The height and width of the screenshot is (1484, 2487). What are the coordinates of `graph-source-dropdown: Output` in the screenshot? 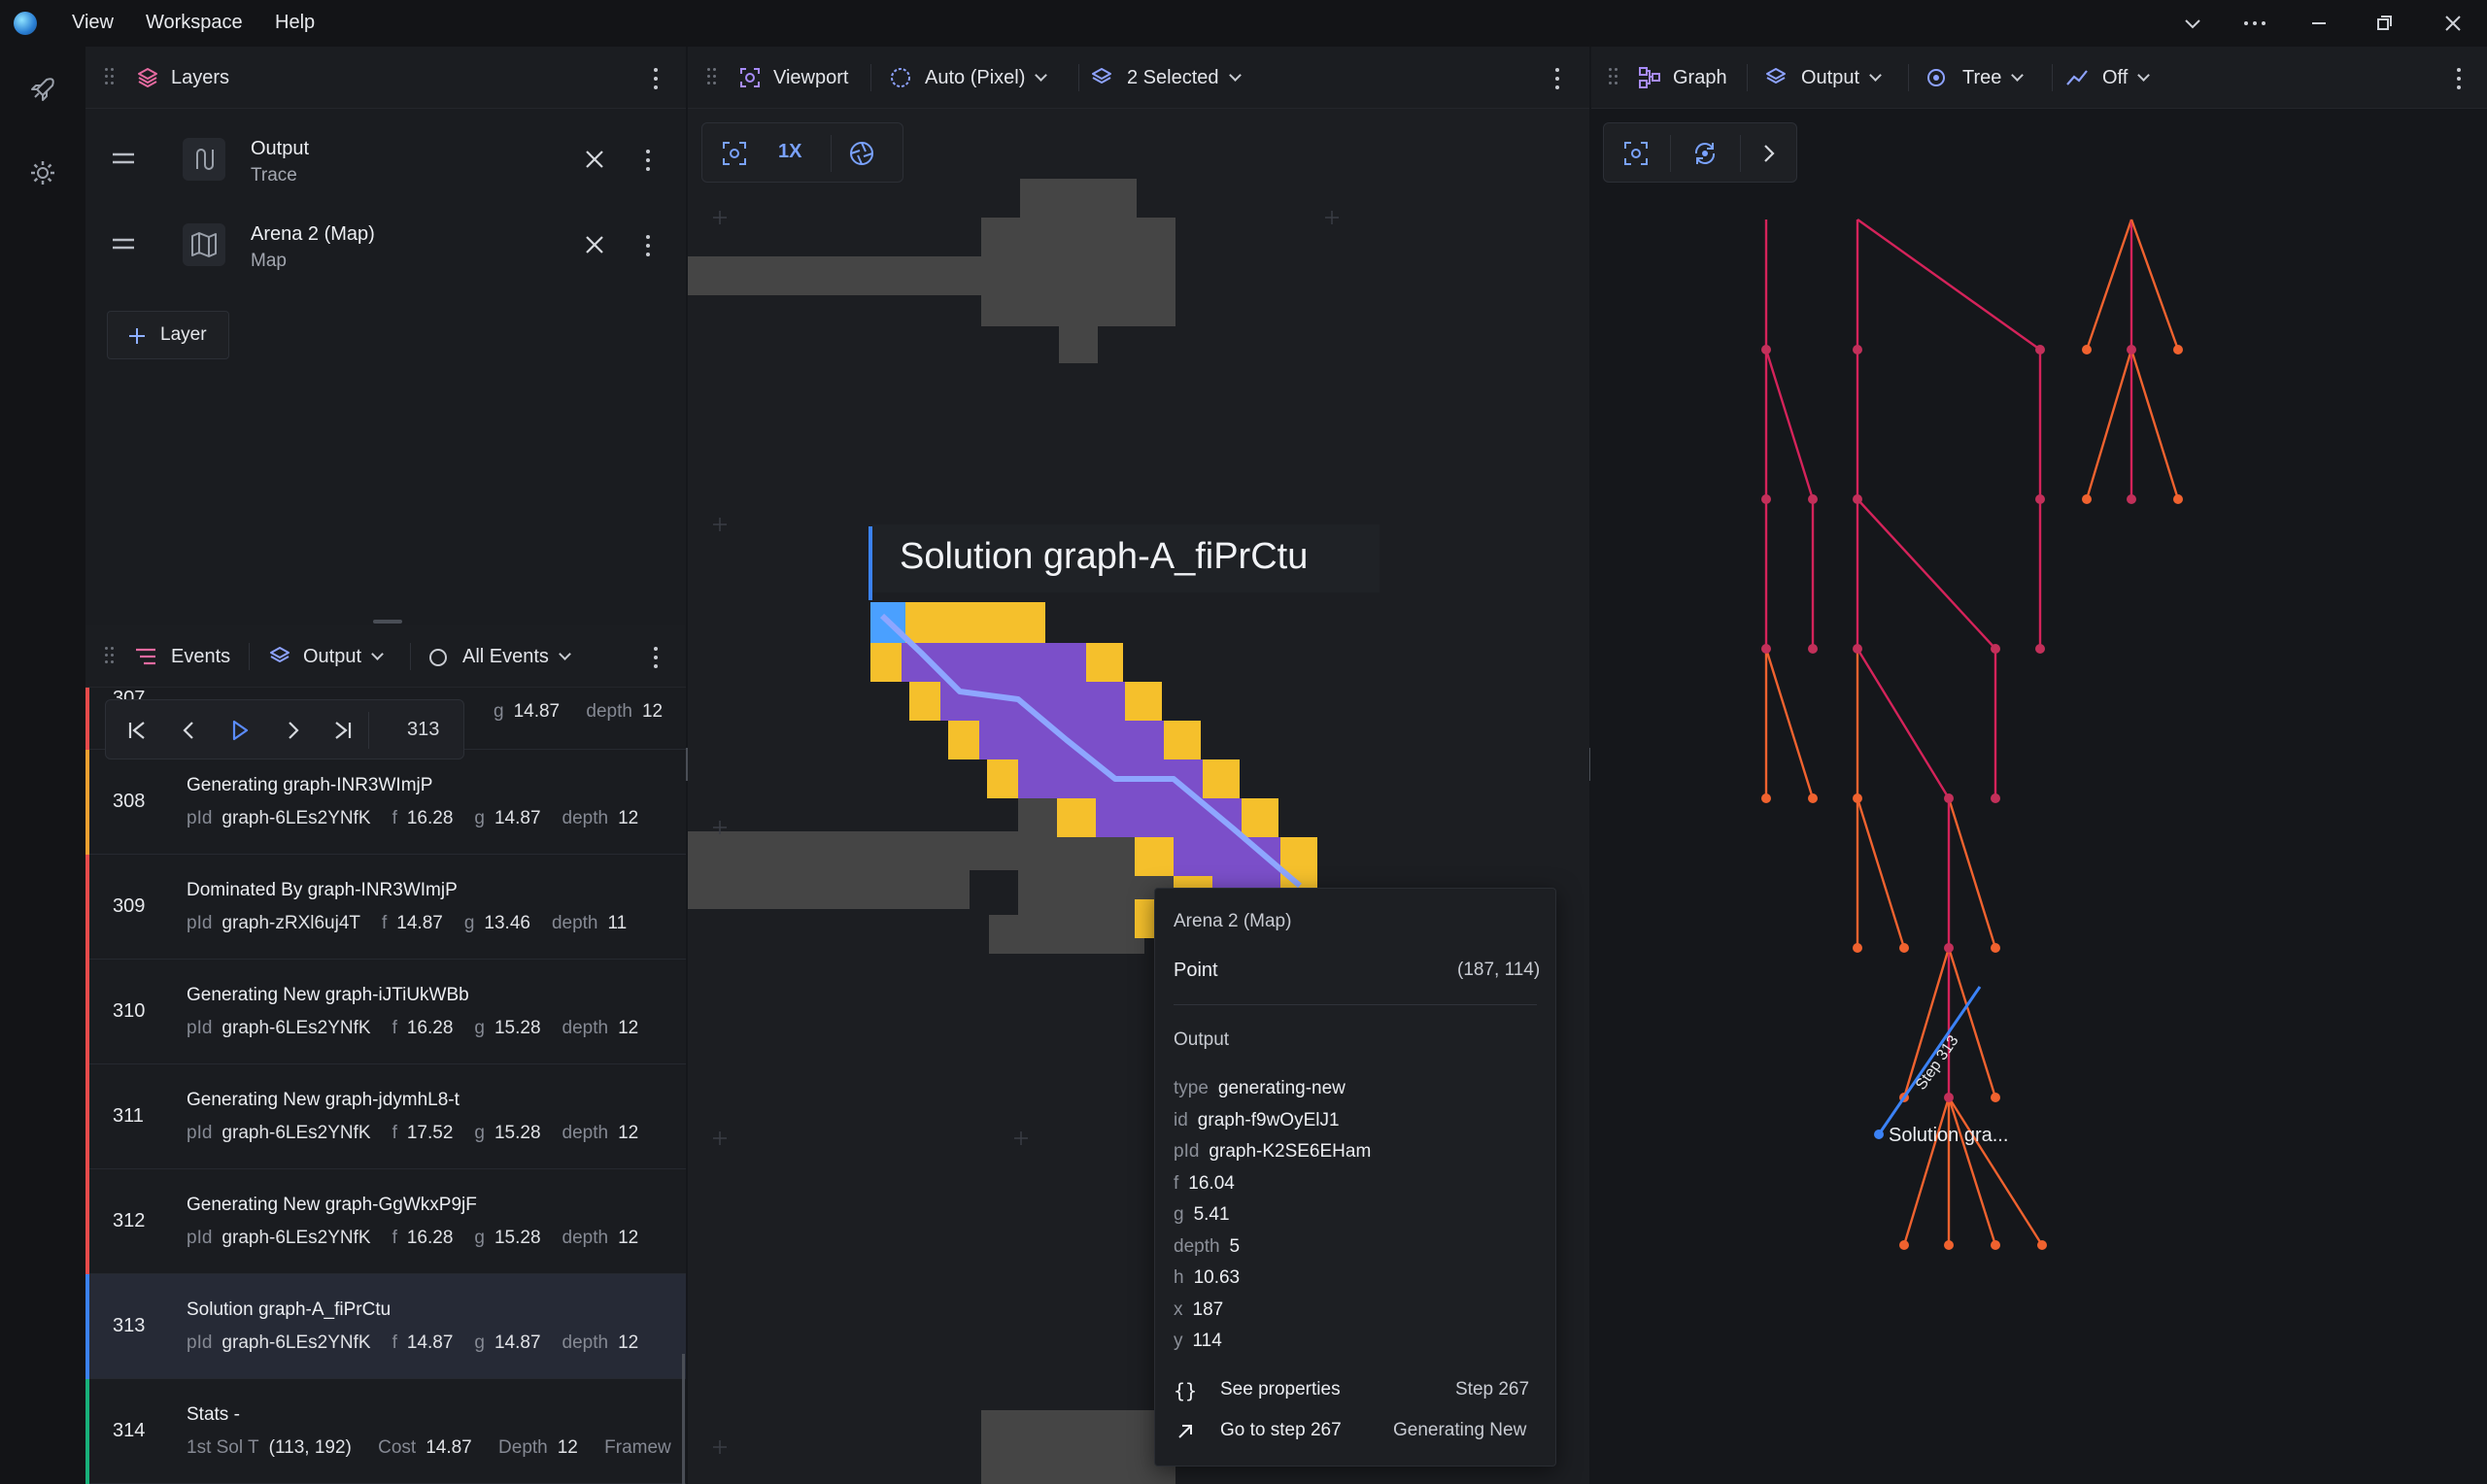 It's located at (1841, 78).